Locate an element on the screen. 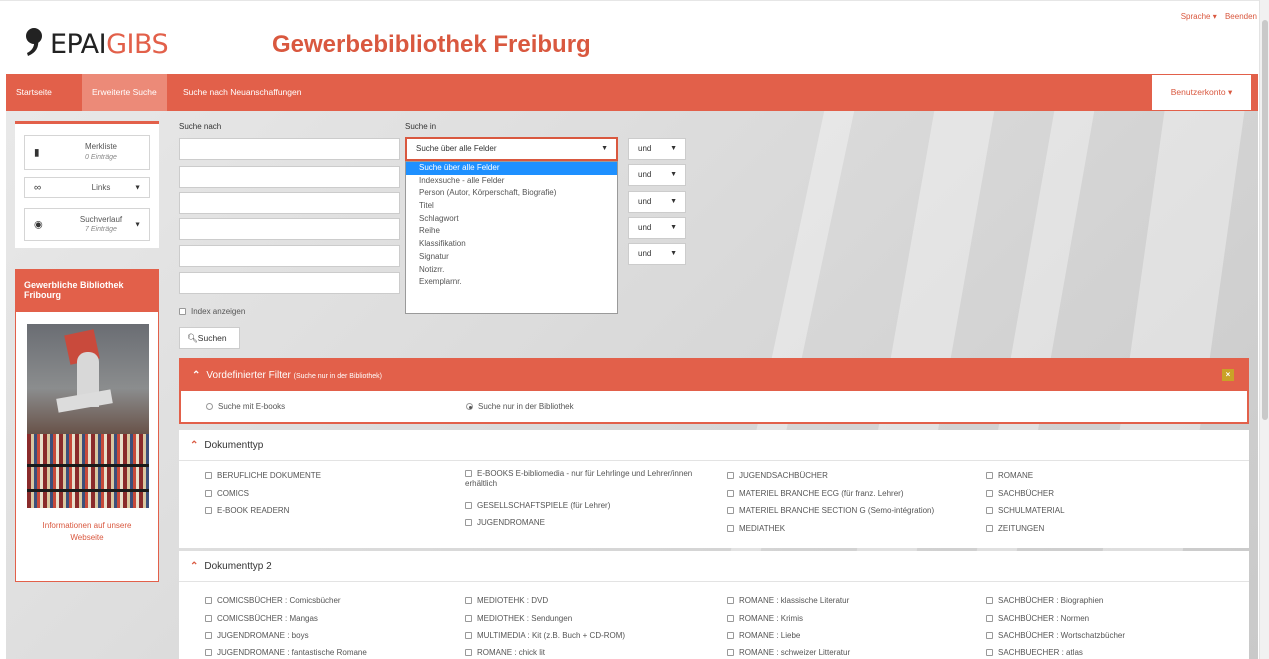  doctype-option: SACHBÜCHER is located at coordinates (1020, 494).